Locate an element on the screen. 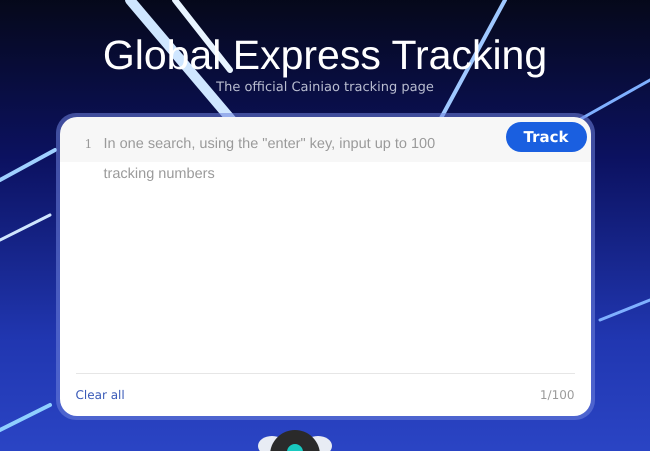  line-number: 1 is located at coordinates (89, 144).